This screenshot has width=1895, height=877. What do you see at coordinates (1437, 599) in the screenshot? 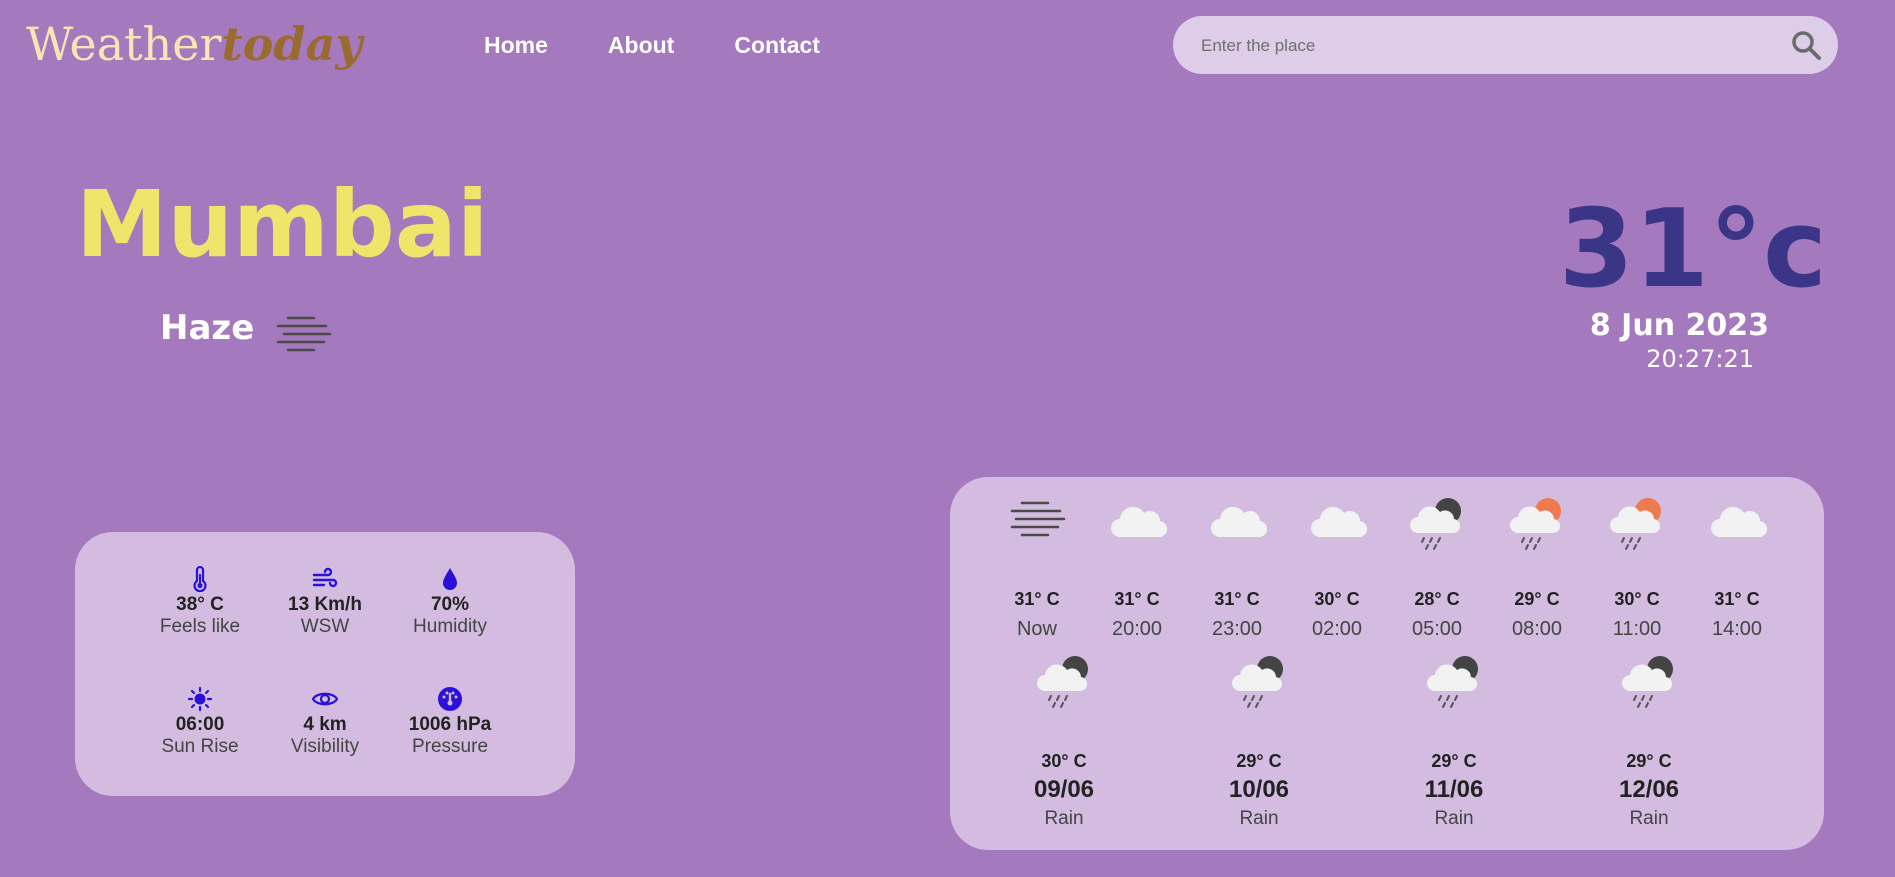
I see `hourly-temp: 28° C` at bounding box center [1437, 599].